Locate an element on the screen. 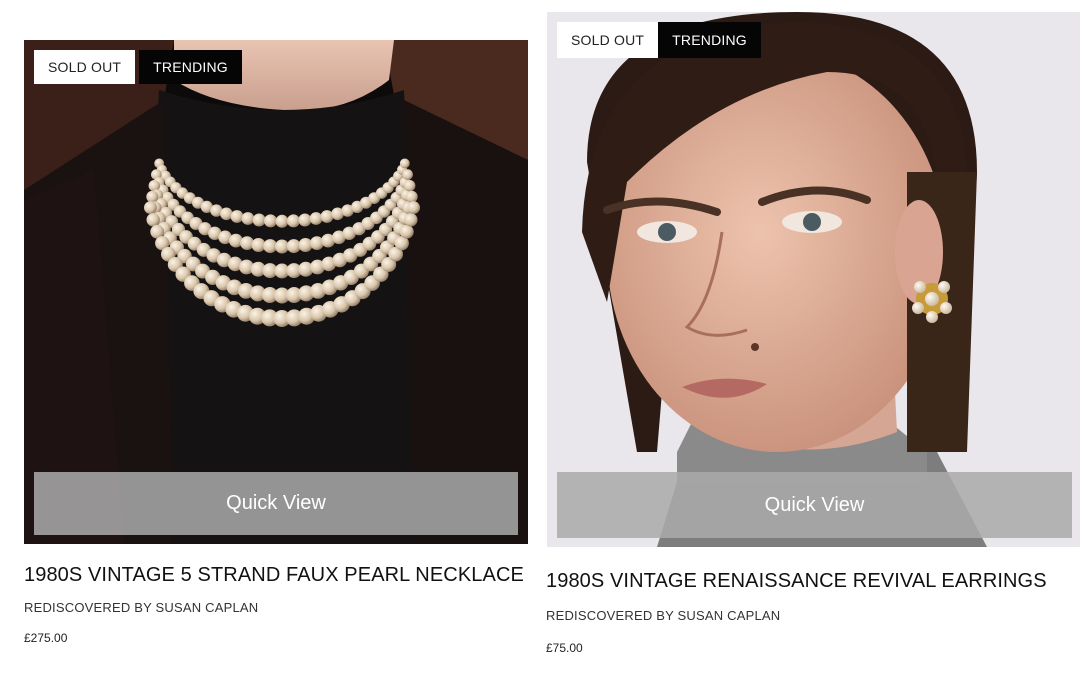 The width and height of the screenshot is (1080, 675). product-price: £275.00 is located at coordinates (46, 638).